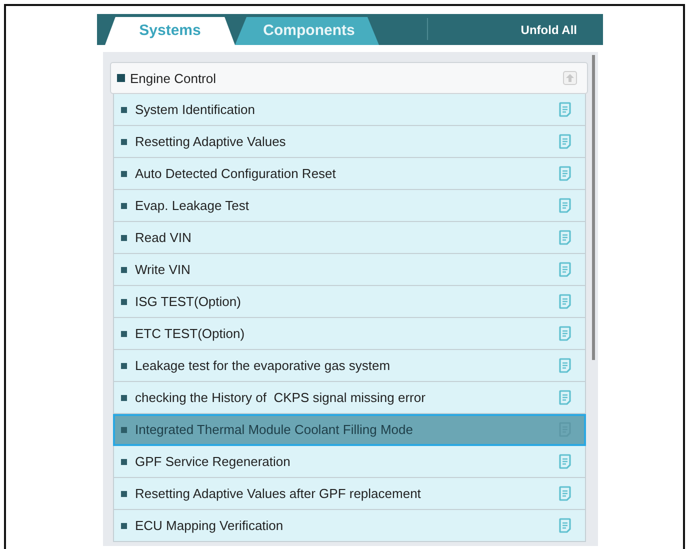 The height and width of the screenshot is (549, 689). What do you see at coordinates (570, 78) in the screenshot?
I see `collapse-icon` at bounding box center [570, 78].